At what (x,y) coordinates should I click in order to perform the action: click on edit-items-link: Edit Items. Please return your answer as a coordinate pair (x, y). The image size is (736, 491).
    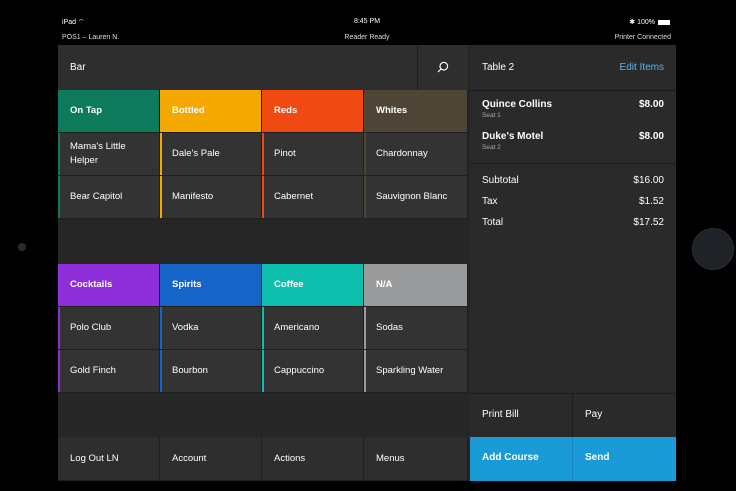
    Looking at the image, I should click on (642, 67).